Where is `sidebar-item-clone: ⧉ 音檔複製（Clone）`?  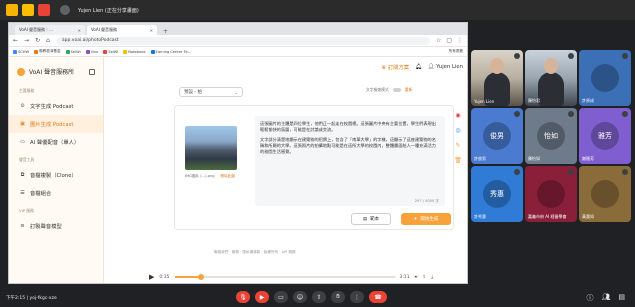 sidebar-item-clone: ⧉ 音檔複製（Clone） is located at coordinates (56, 175).